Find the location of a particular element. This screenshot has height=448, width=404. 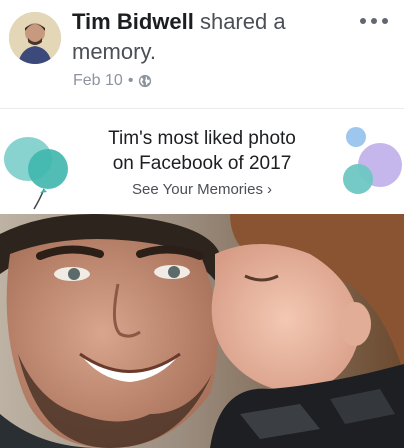

post-meta: Feb 10 • is located at coordinates (112, 81).